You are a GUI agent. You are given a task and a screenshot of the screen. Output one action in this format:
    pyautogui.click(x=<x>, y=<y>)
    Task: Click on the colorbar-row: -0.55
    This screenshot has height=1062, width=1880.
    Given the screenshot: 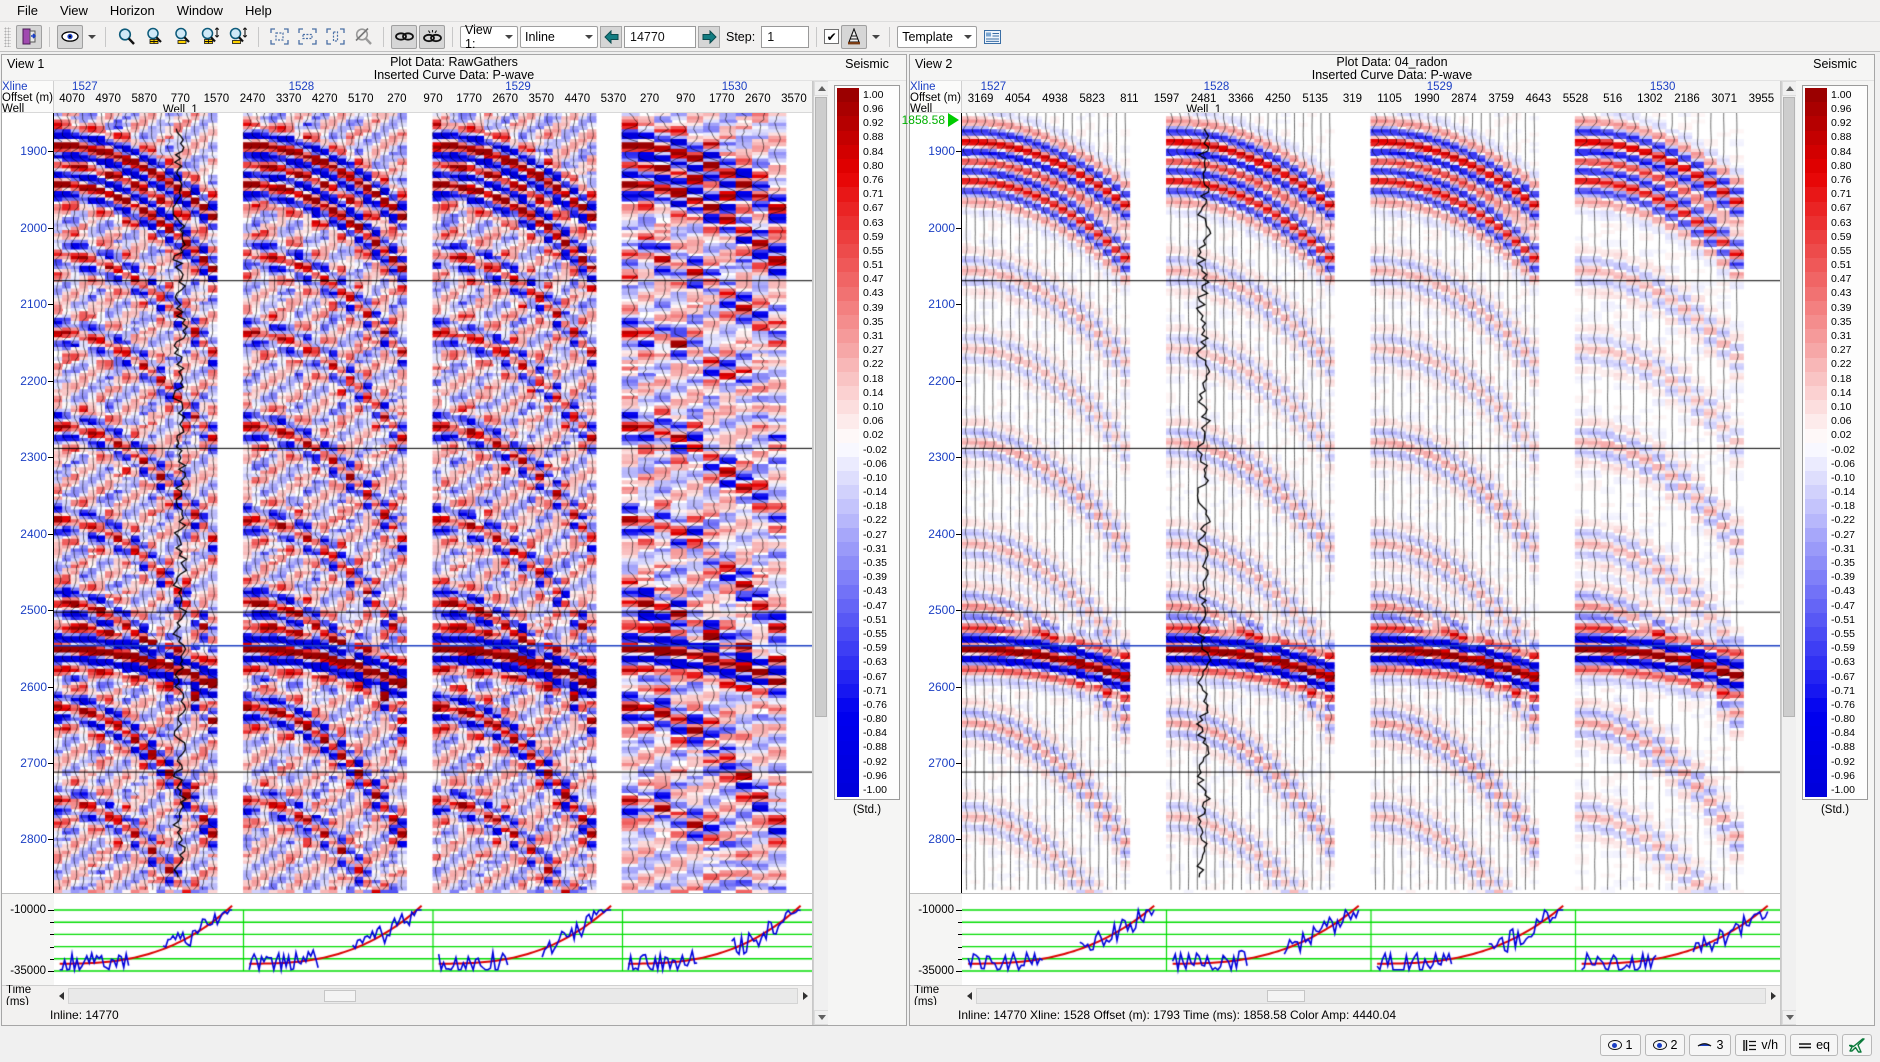 What is the action you would take?
    pyautogui.click(x=867, y=634)
    